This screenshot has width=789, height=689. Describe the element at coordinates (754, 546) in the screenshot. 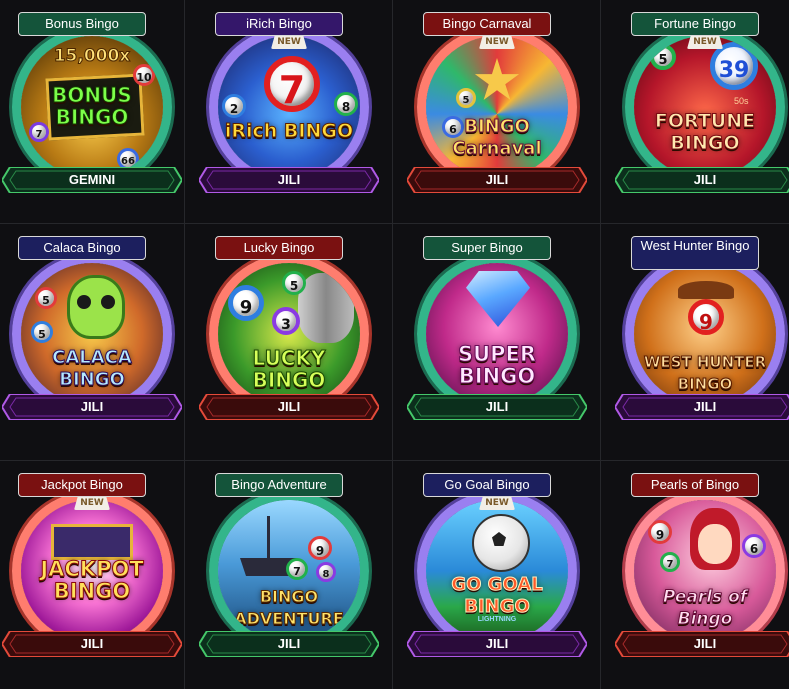

I see `bingo-ball-icon: 6` at that location.